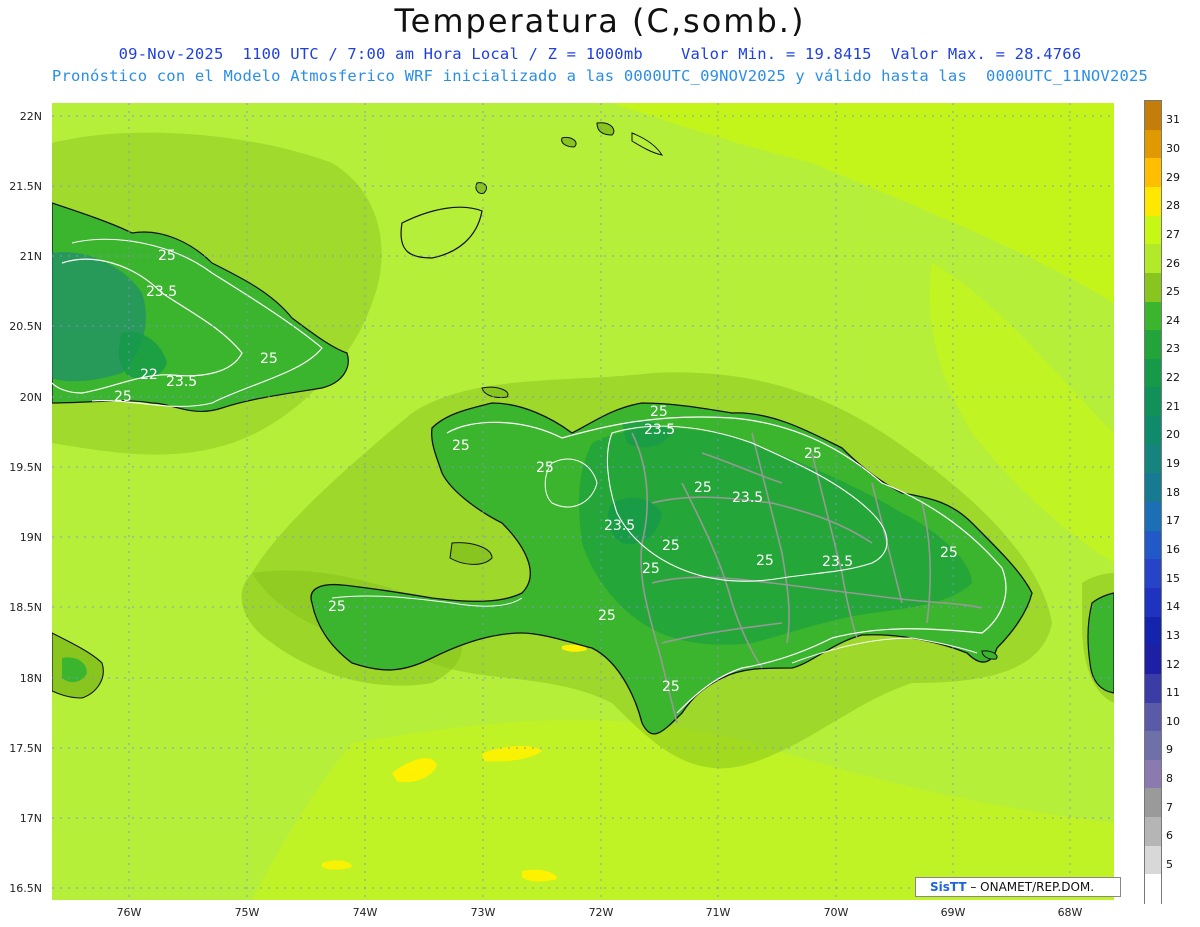 The image size is (1200, 927). Describe the element at coordinates (25, 326) in the screenshot. I see `lat-label: 20.5N` at that location.